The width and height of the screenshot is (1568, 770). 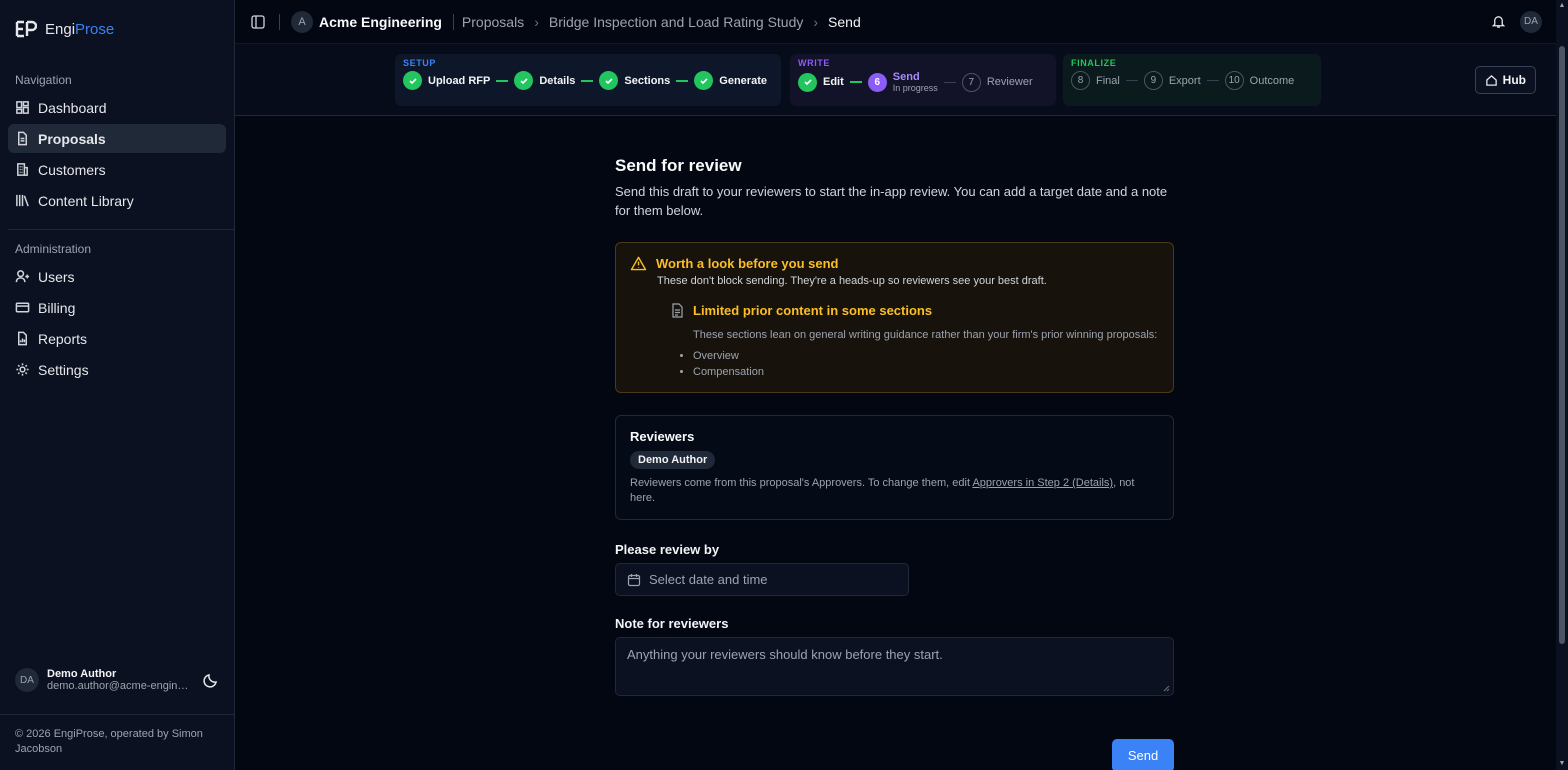 What do you see at coordinates (258, 21) in the screenshot?
I see `sidebar-toggle-icon` at bounding box center [258, 21].